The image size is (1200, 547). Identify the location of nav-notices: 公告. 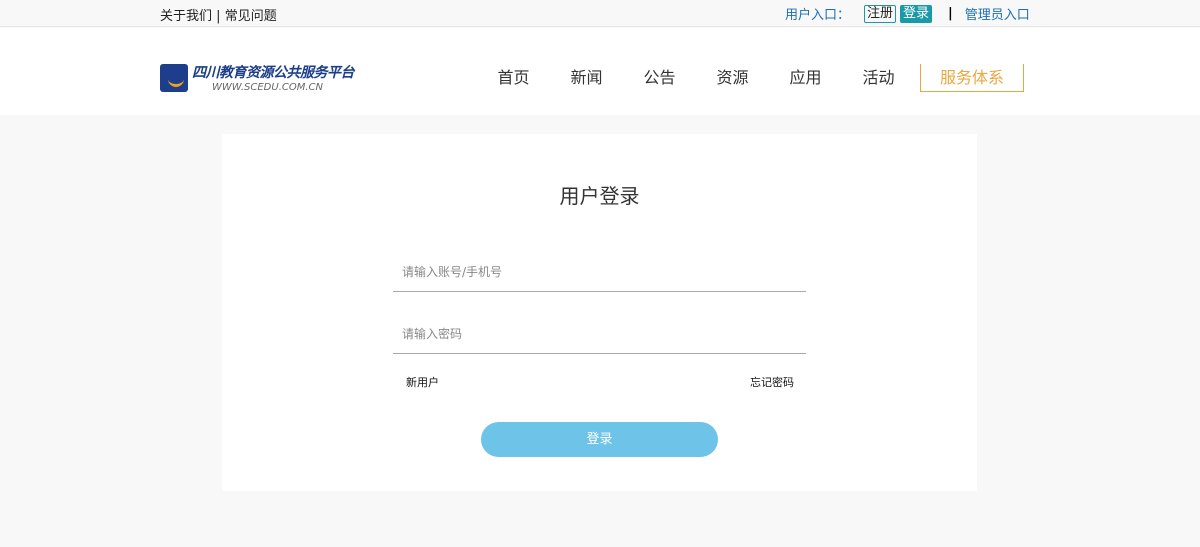
(659, 78).